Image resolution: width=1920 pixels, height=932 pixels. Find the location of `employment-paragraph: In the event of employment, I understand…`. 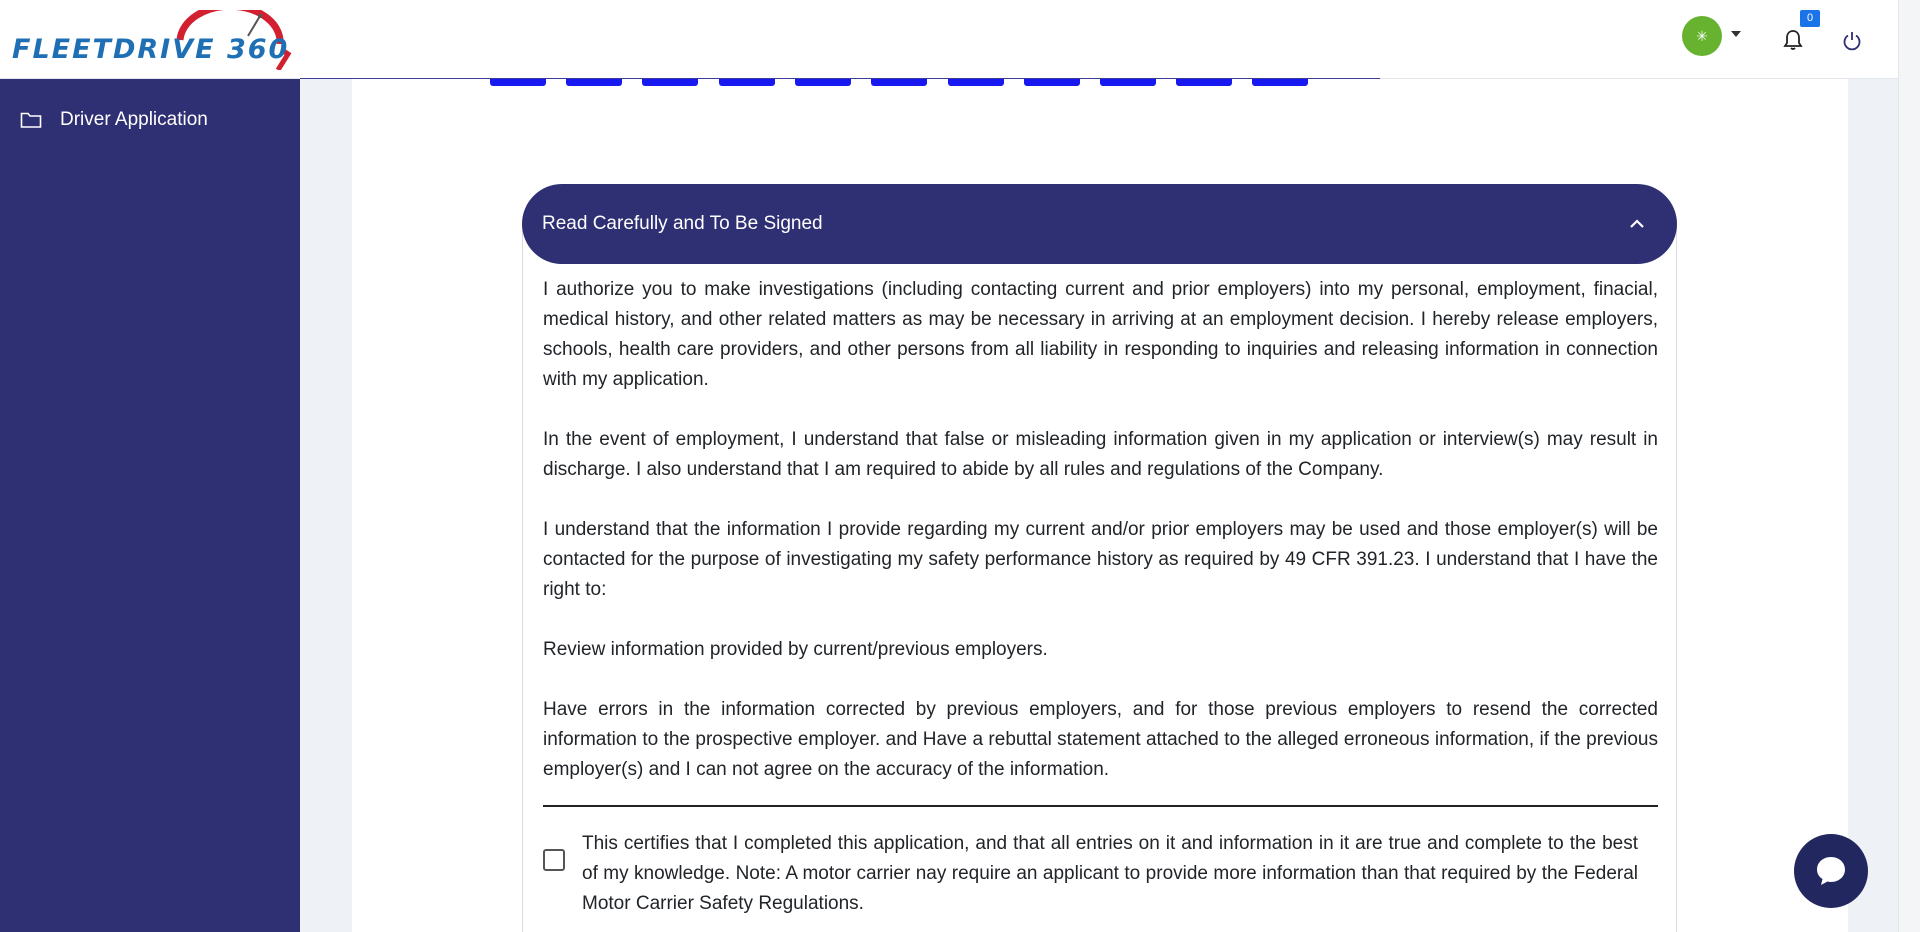

employment-paragraph: In the event of employment, I understand… is located at coordinates (1100, 454).